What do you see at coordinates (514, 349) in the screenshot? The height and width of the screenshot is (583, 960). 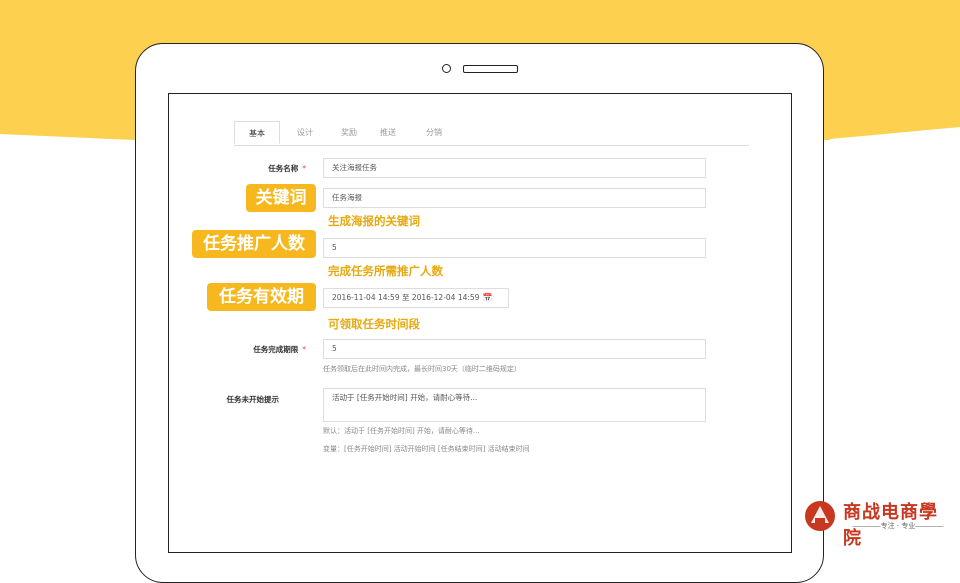 I see `deadline-input: 5` at bounding box center [514, 349].